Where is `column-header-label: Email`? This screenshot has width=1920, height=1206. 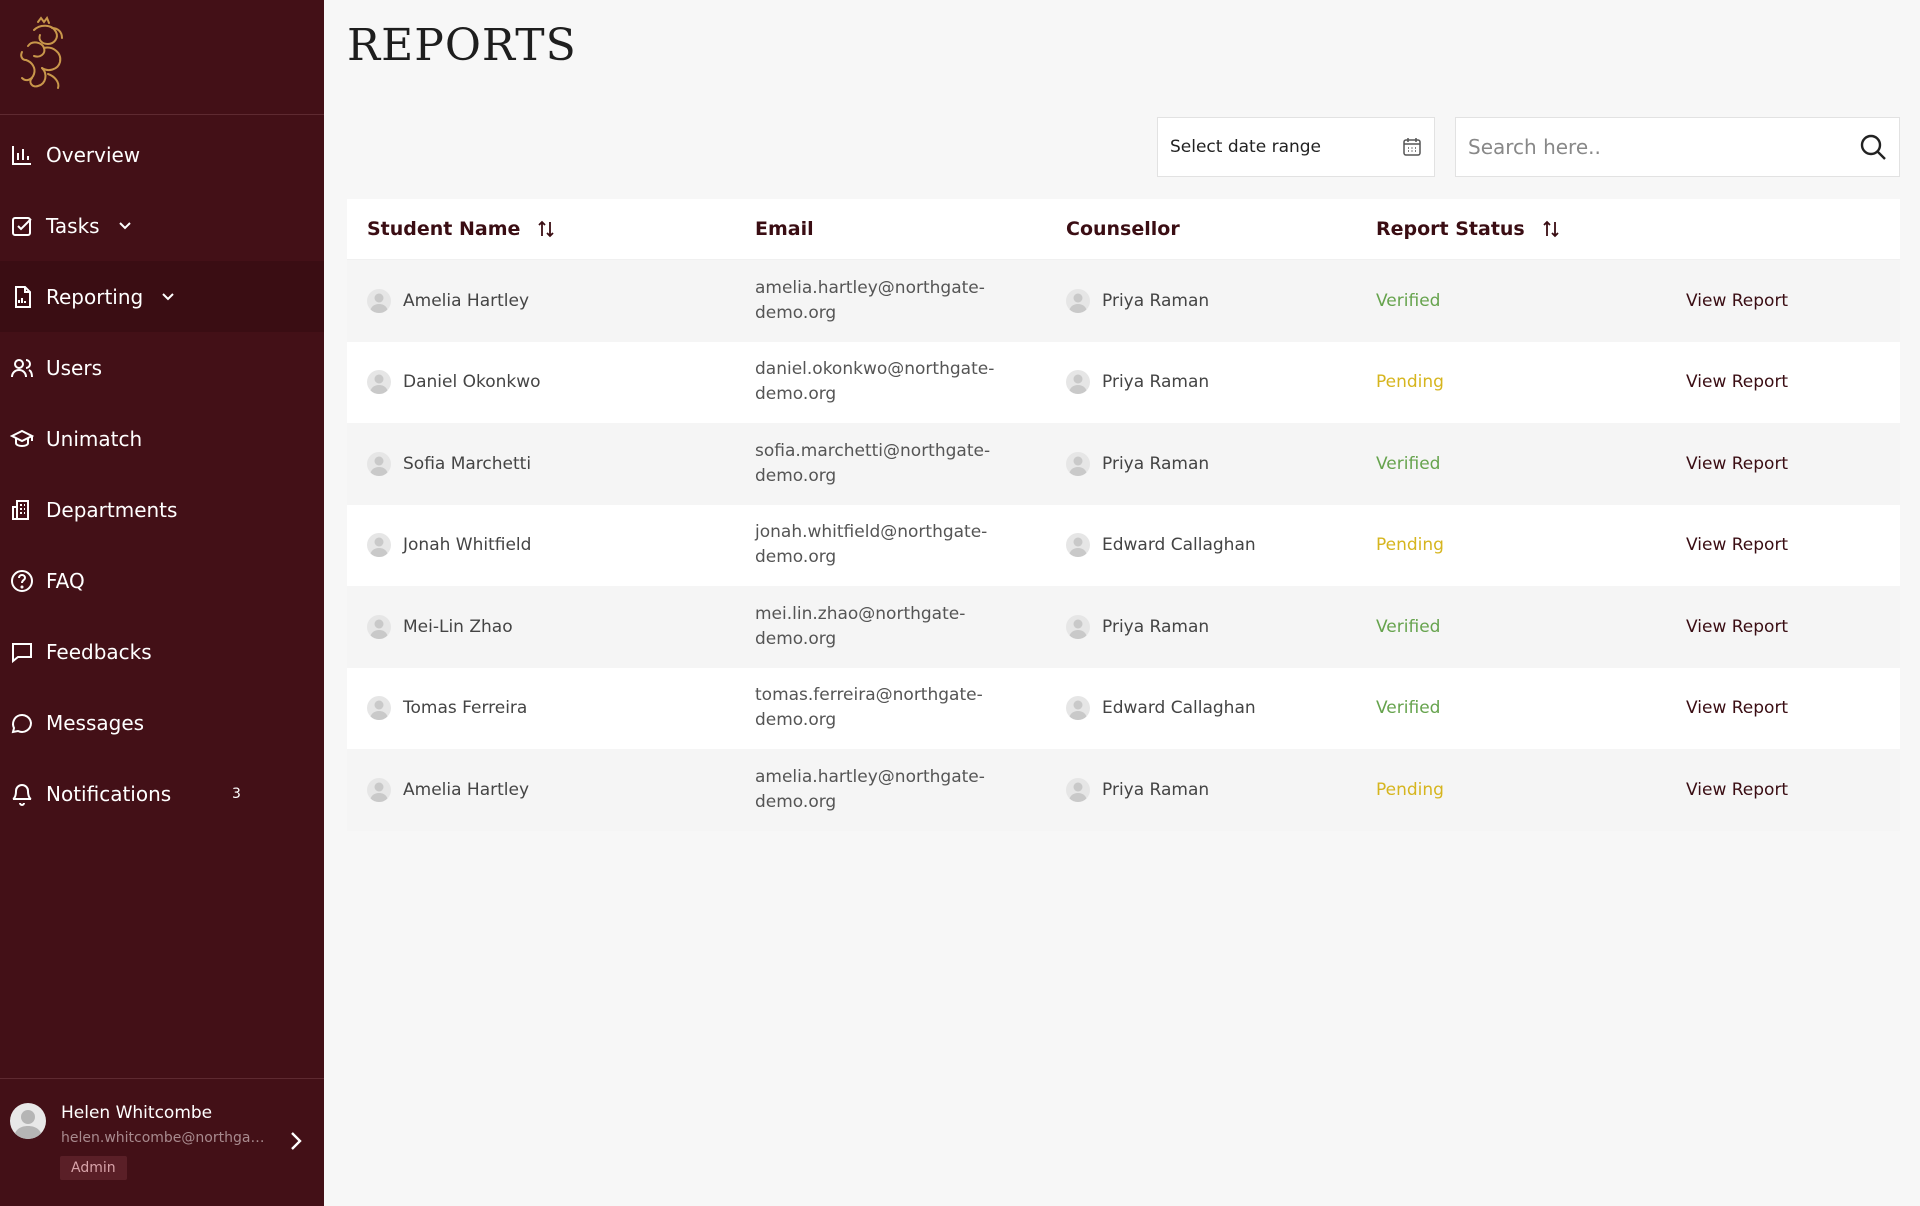
column-header-label: Email is located at coordinates (784, 229).